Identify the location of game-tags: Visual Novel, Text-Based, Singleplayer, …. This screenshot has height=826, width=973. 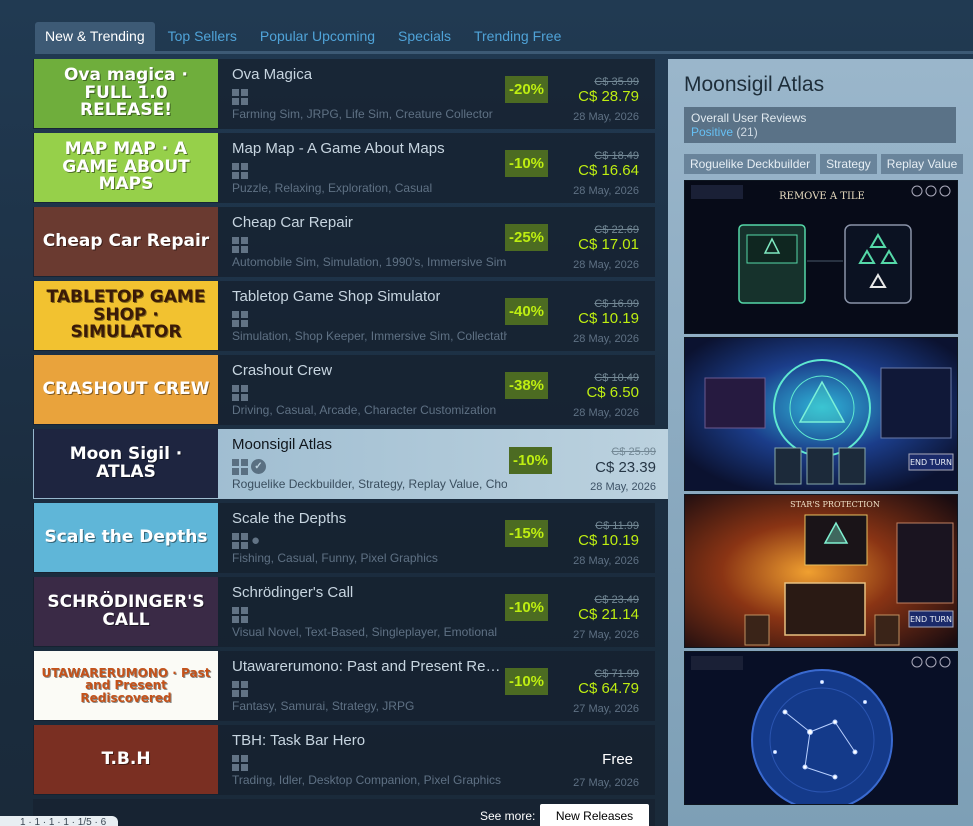
(365, 632).